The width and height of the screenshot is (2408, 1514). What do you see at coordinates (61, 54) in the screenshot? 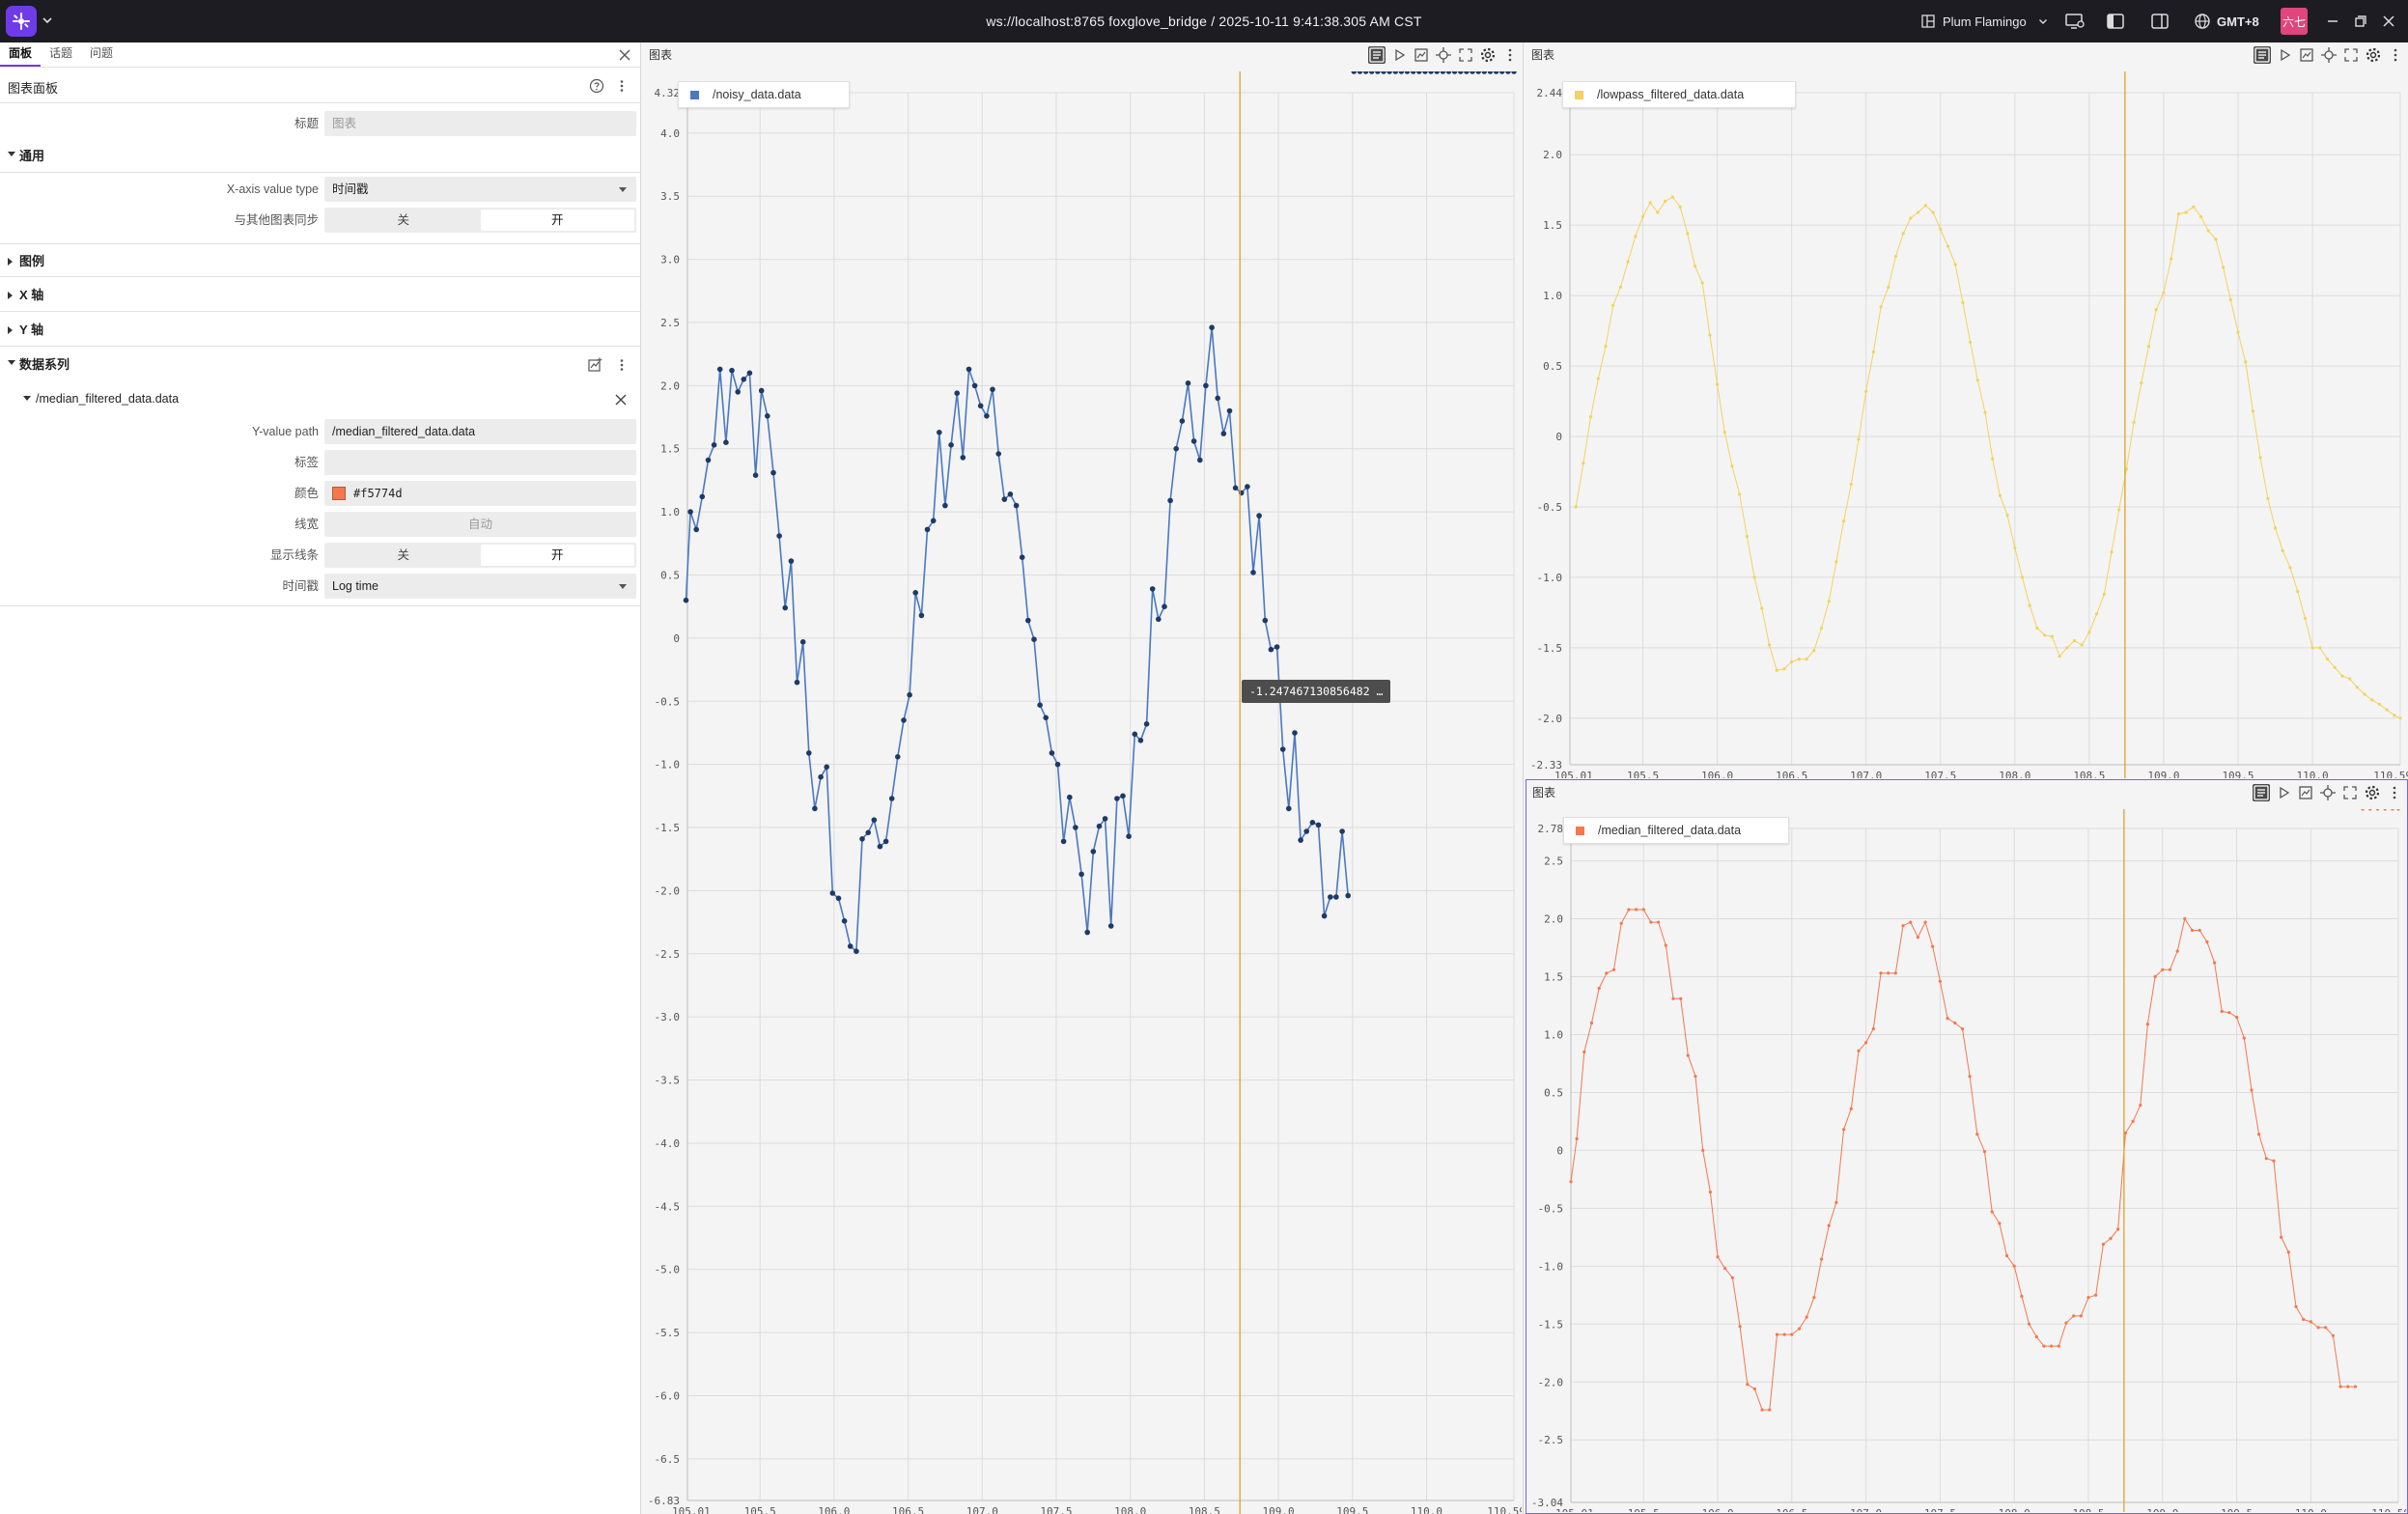
I see `tab-topics: 话题` at bounding box center [61, 54].